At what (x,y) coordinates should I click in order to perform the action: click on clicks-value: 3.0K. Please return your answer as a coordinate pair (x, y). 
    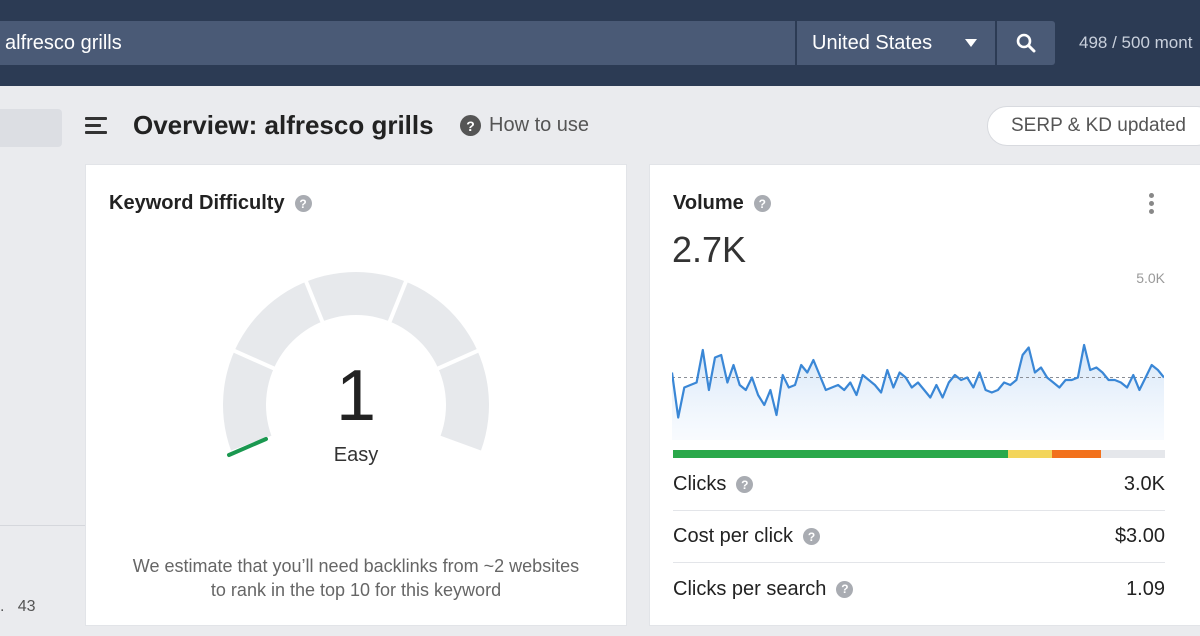
    Looking at the image, I should click on (1144, 484).